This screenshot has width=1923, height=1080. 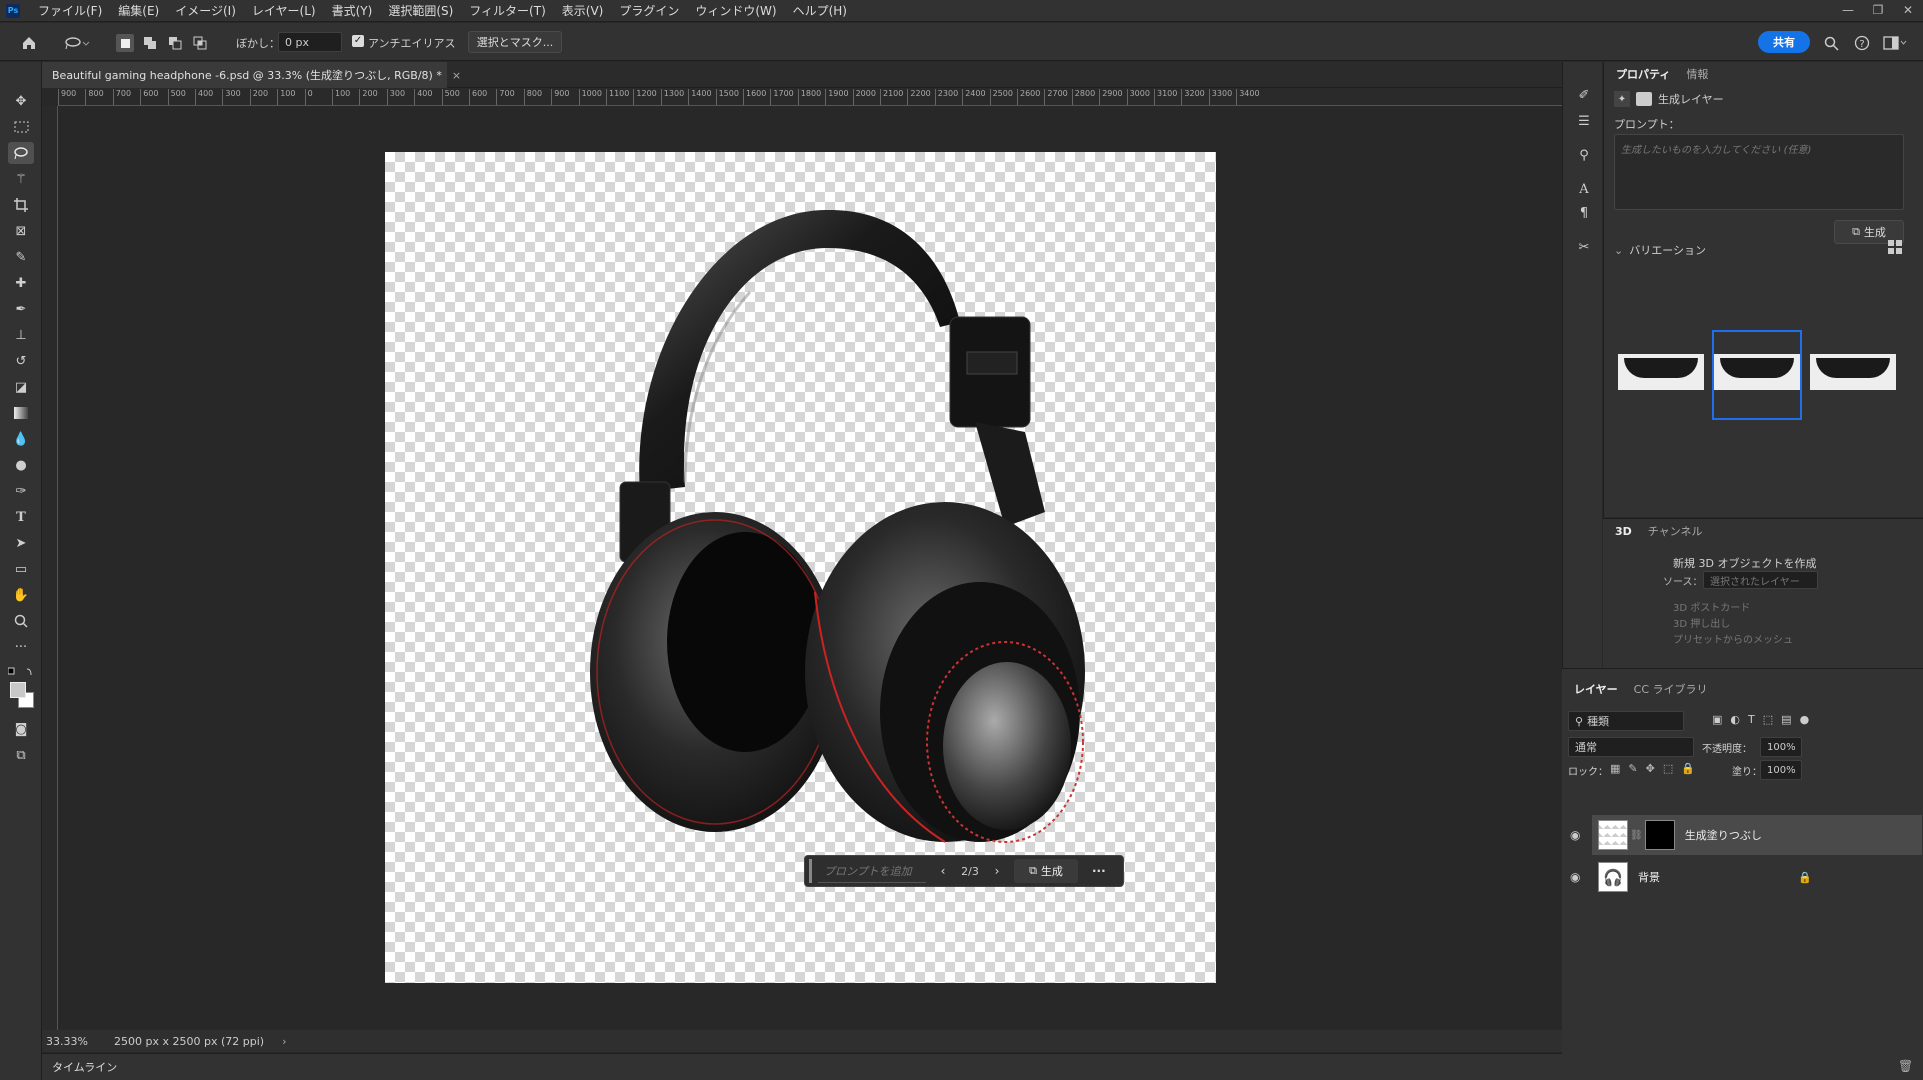 I want to click on generate-button: ⧉ 生成, so click(x=1046, y=871).